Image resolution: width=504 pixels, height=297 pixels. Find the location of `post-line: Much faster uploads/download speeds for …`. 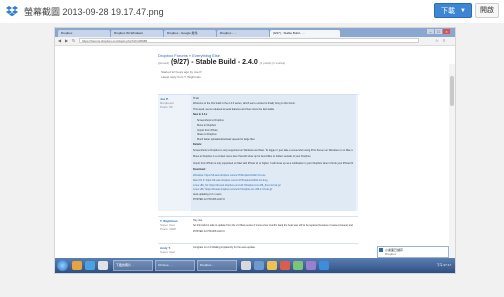

post-line: Much faster uploads/download speeds for … is located at coordinates (226, 140).